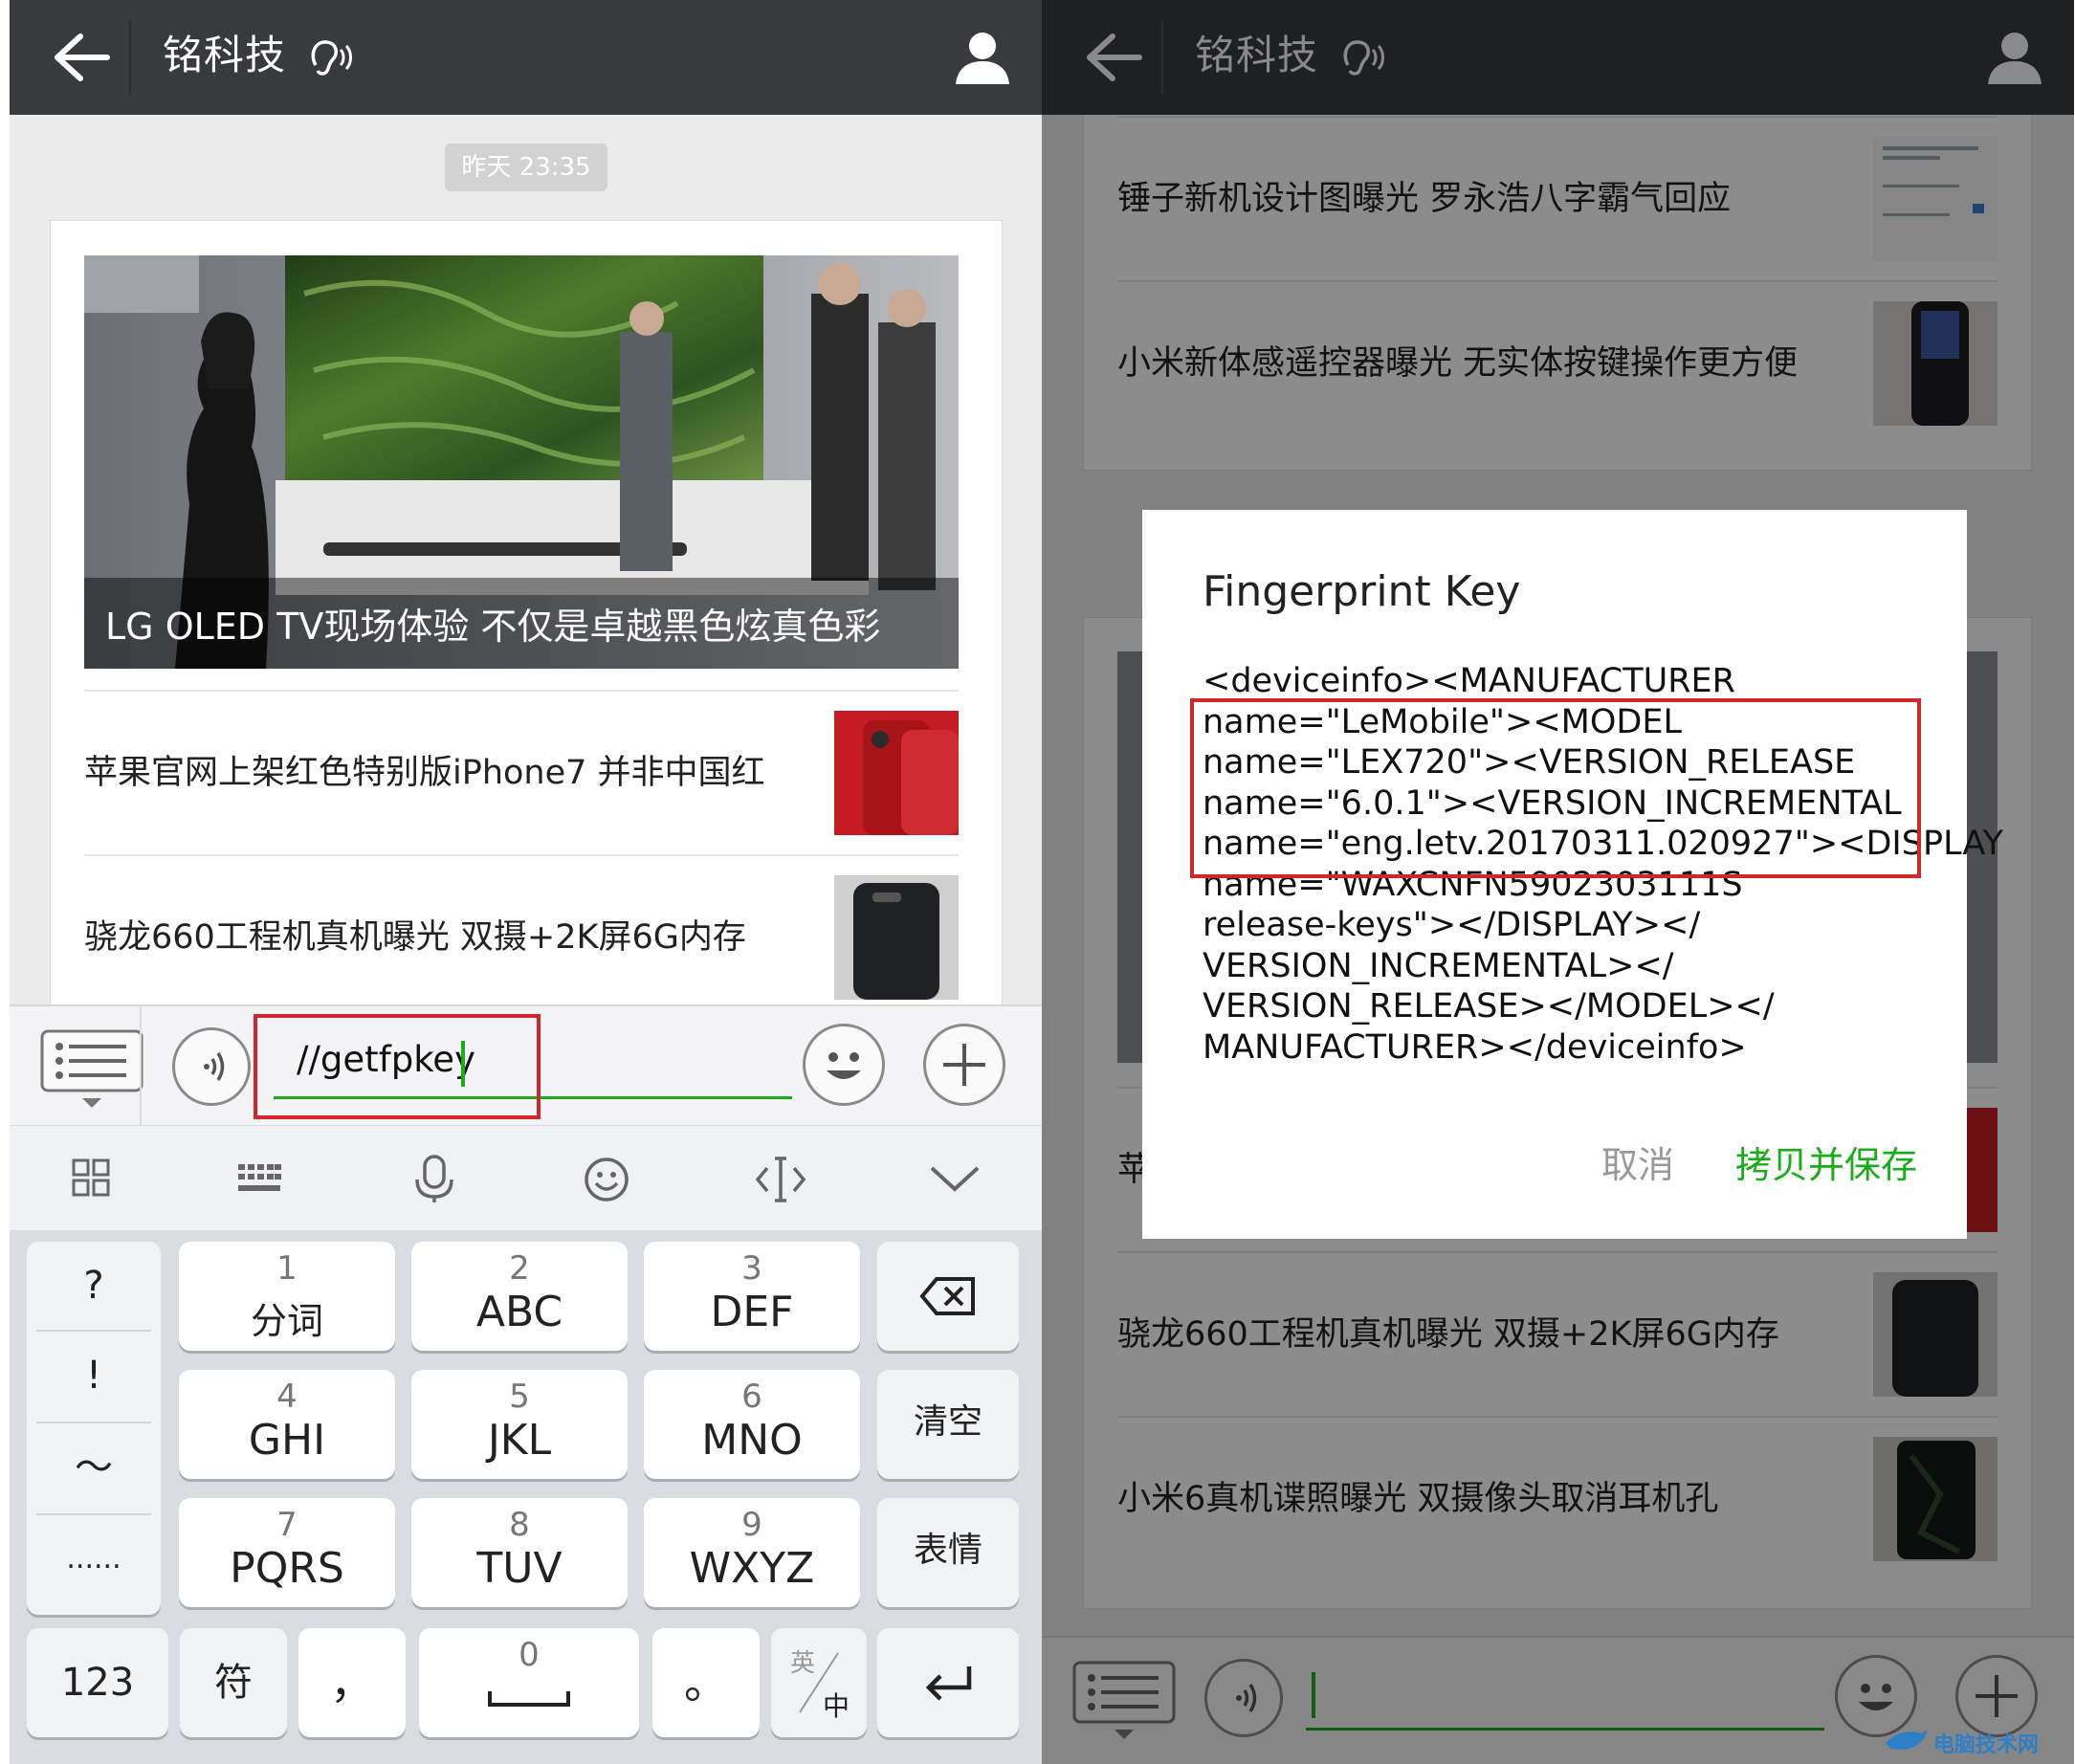 The width and height of the screenshot is (2075, 1764). What do you see at coordinates (519, 1440) in the screenshot?
I see `key-label: JKL` at bounding box center [519, 1440].